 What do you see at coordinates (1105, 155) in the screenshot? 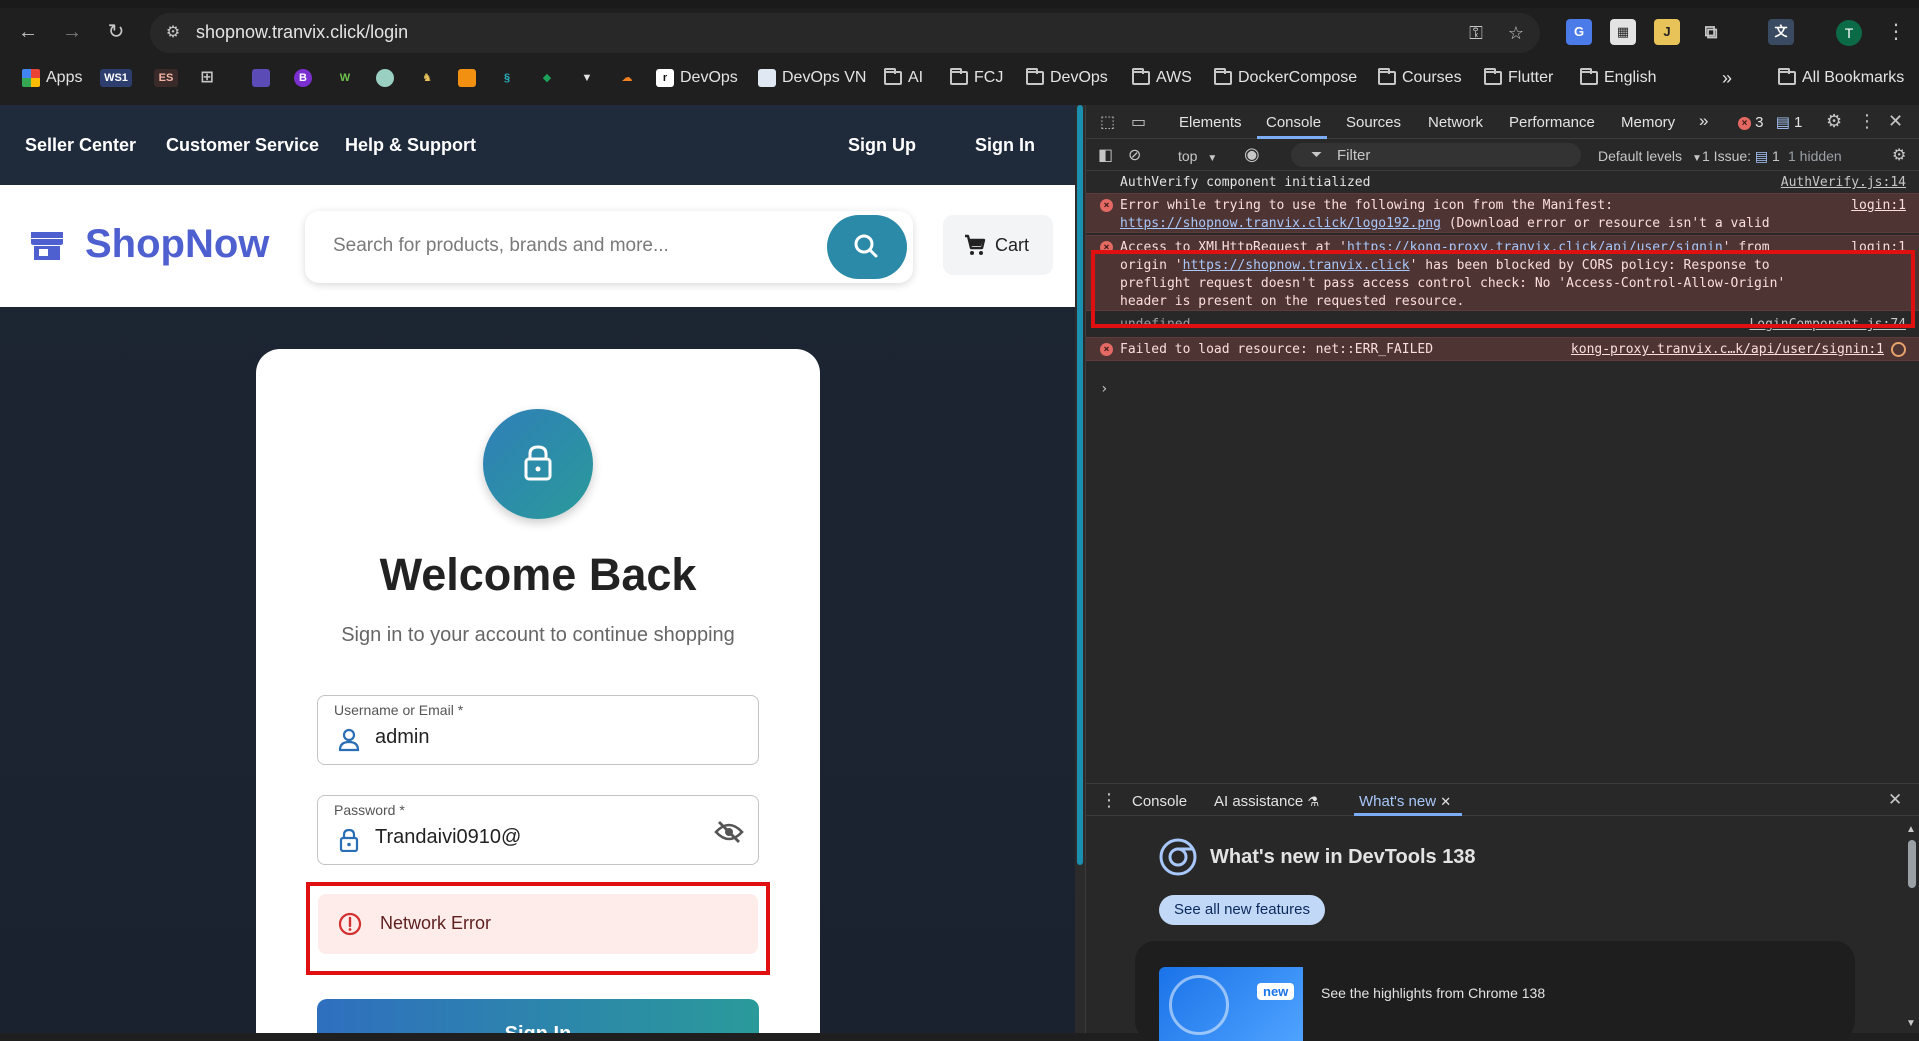
I see `sidebar-toggle-icon: ◧` at bounding box center [1105, 155].